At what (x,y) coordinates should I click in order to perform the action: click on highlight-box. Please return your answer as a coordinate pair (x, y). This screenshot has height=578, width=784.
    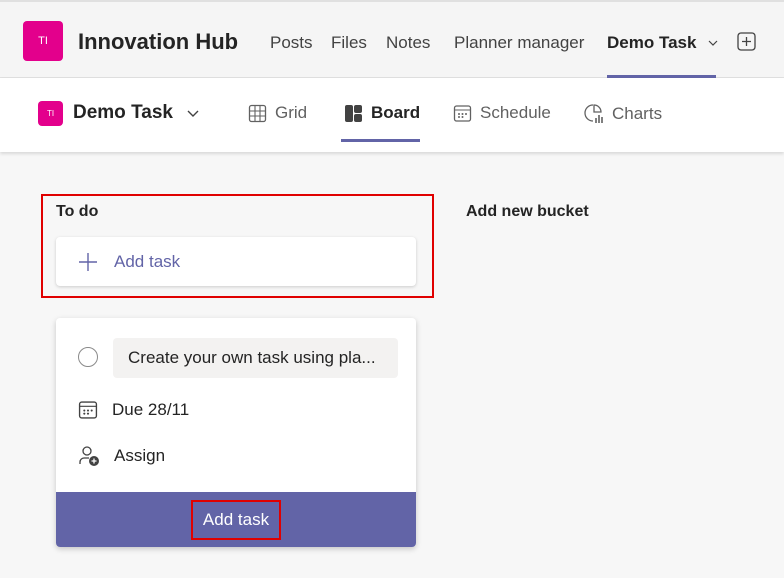
    Looking at the image, I should click on (237, 246).